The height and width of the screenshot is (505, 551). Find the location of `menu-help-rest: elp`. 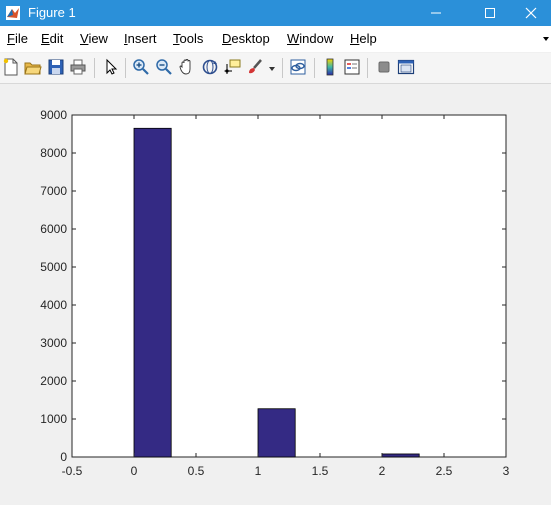

menu-help-rest: elp is located at coordinates (368, 38).